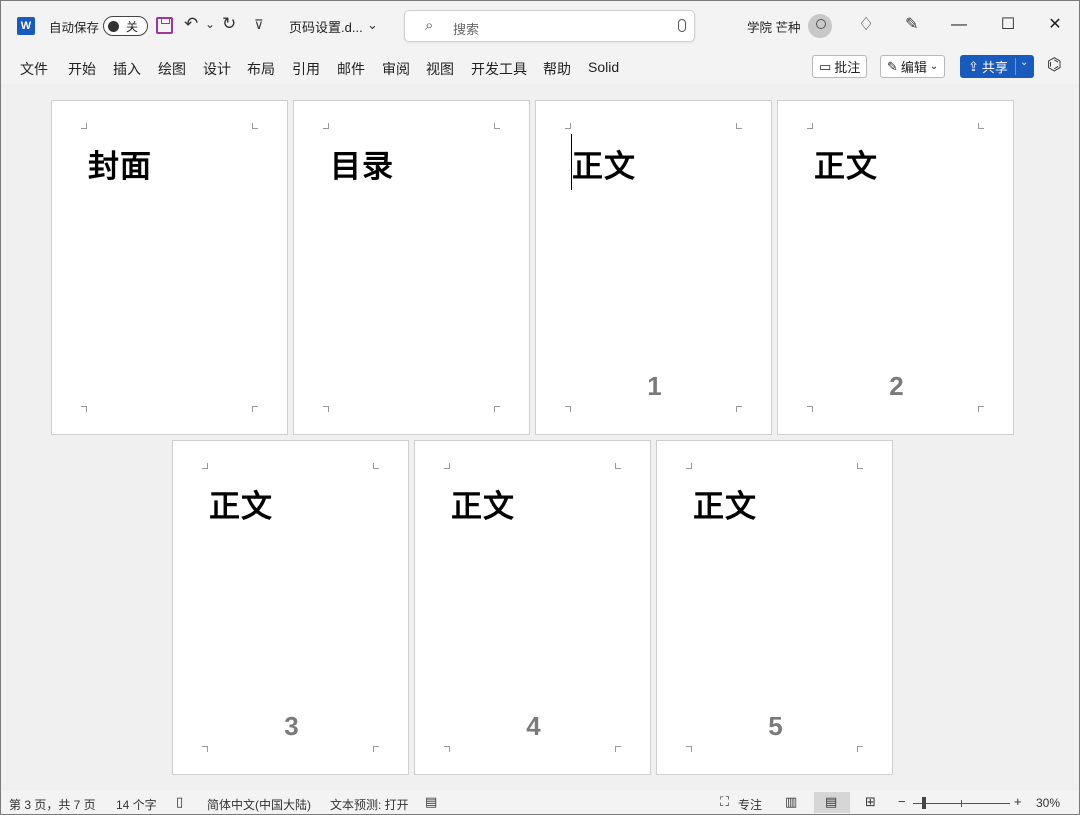 This screenshot has height=815, width=1080. Describe the element at coordinates (74, 27) in the screenshot. I see `autosave-label: 自动保存` at that location.